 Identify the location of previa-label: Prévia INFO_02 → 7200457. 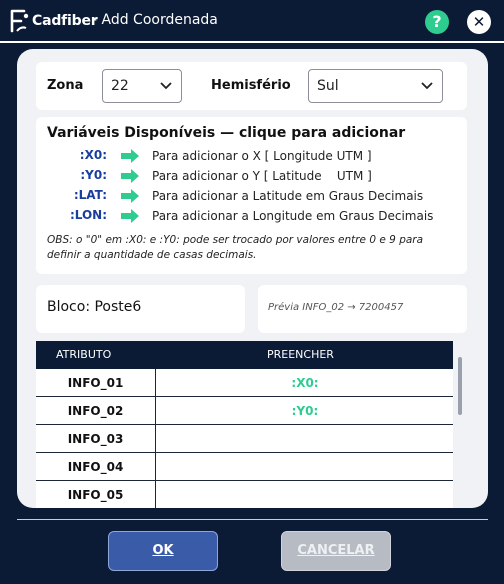
(336, 307).